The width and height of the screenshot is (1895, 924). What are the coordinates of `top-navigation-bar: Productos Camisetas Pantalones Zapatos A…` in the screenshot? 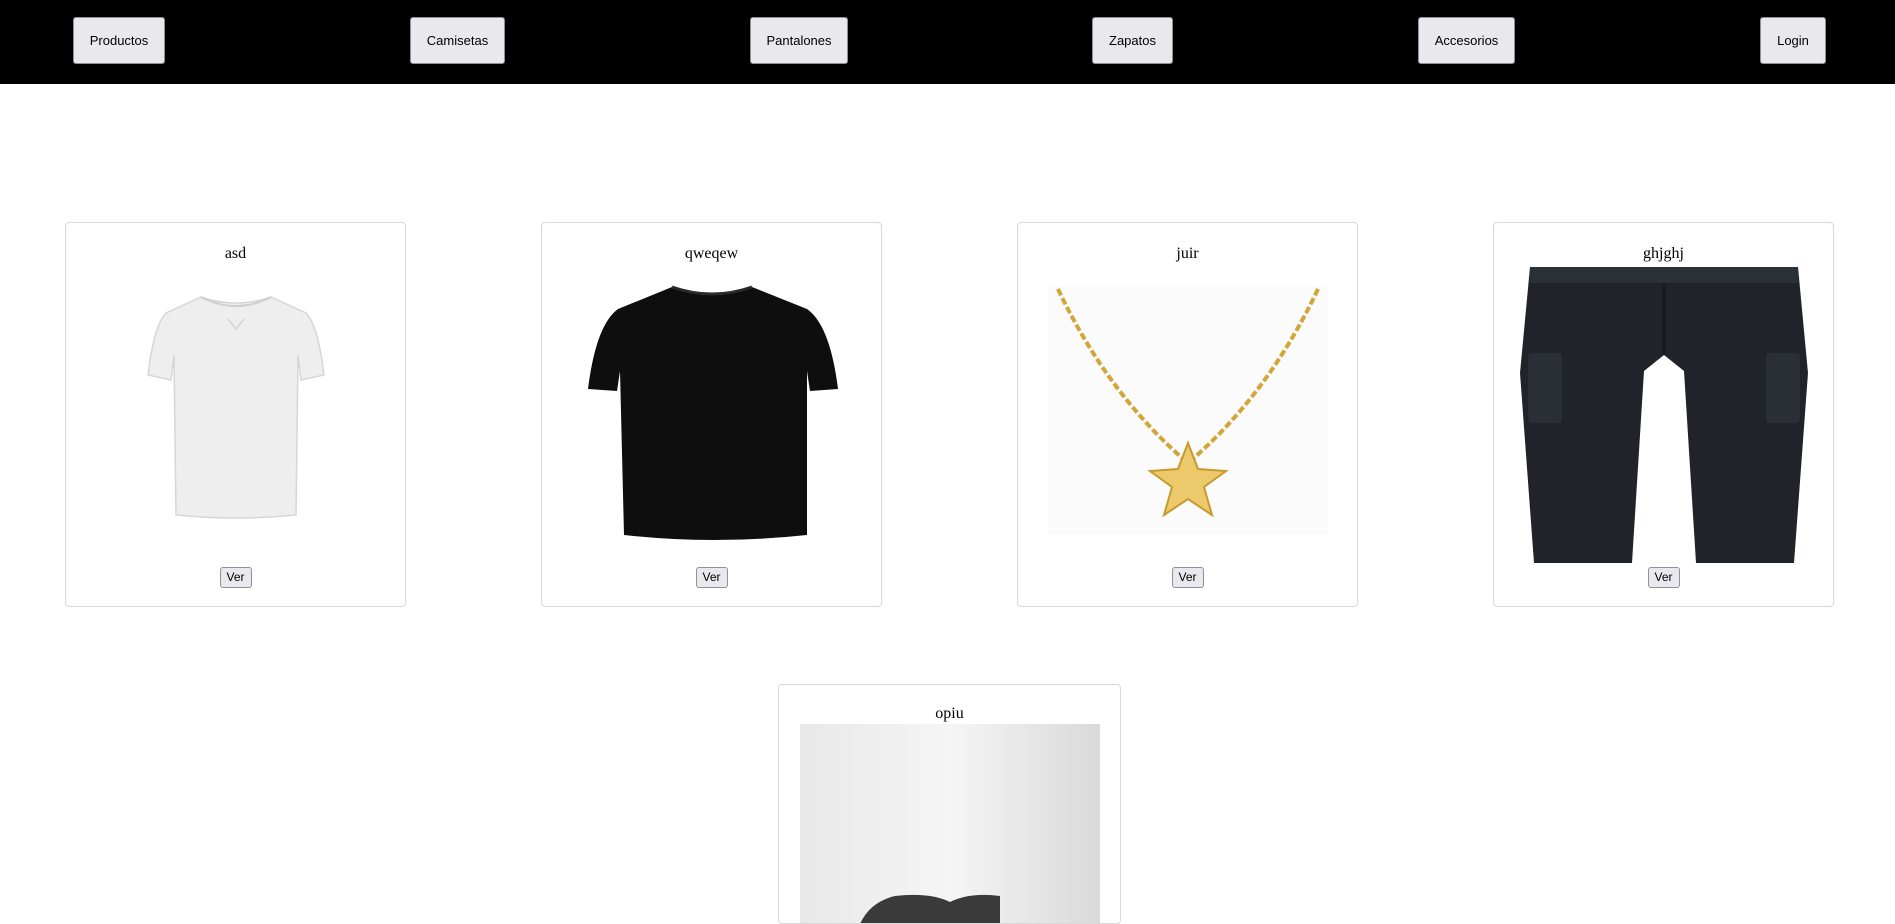 It's located at (947, 42).